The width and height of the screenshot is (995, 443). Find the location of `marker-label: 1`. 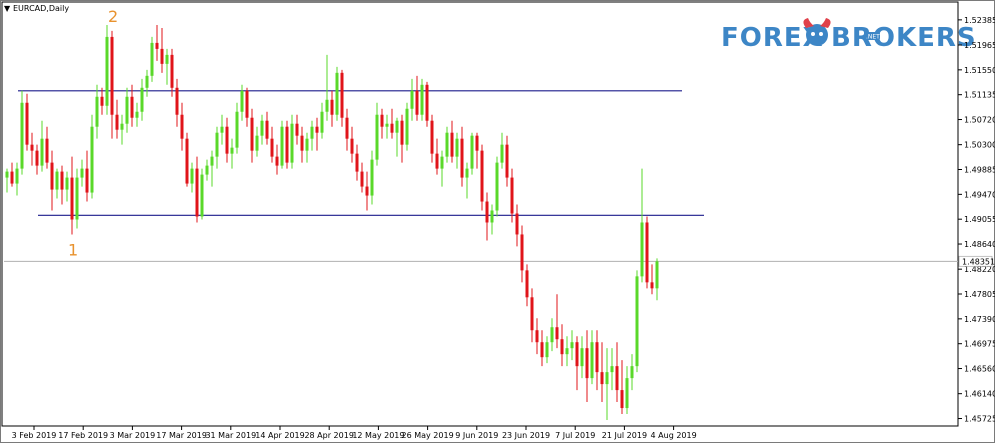

marker-label: 1 is located at coordinates (73, 249).